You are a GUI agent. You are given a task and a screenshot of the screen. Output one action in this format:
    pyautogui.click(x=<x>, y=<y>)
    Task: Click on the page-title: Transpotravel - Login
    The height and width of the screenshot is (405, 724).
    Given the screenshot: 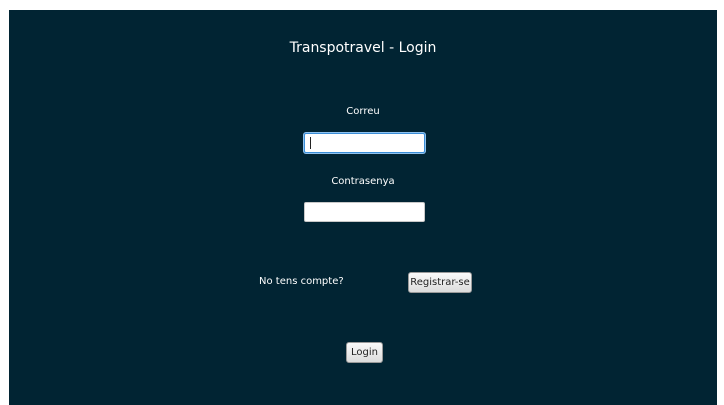 What is the action you would take?
    pyautogui.click(x=363, y=48)
    